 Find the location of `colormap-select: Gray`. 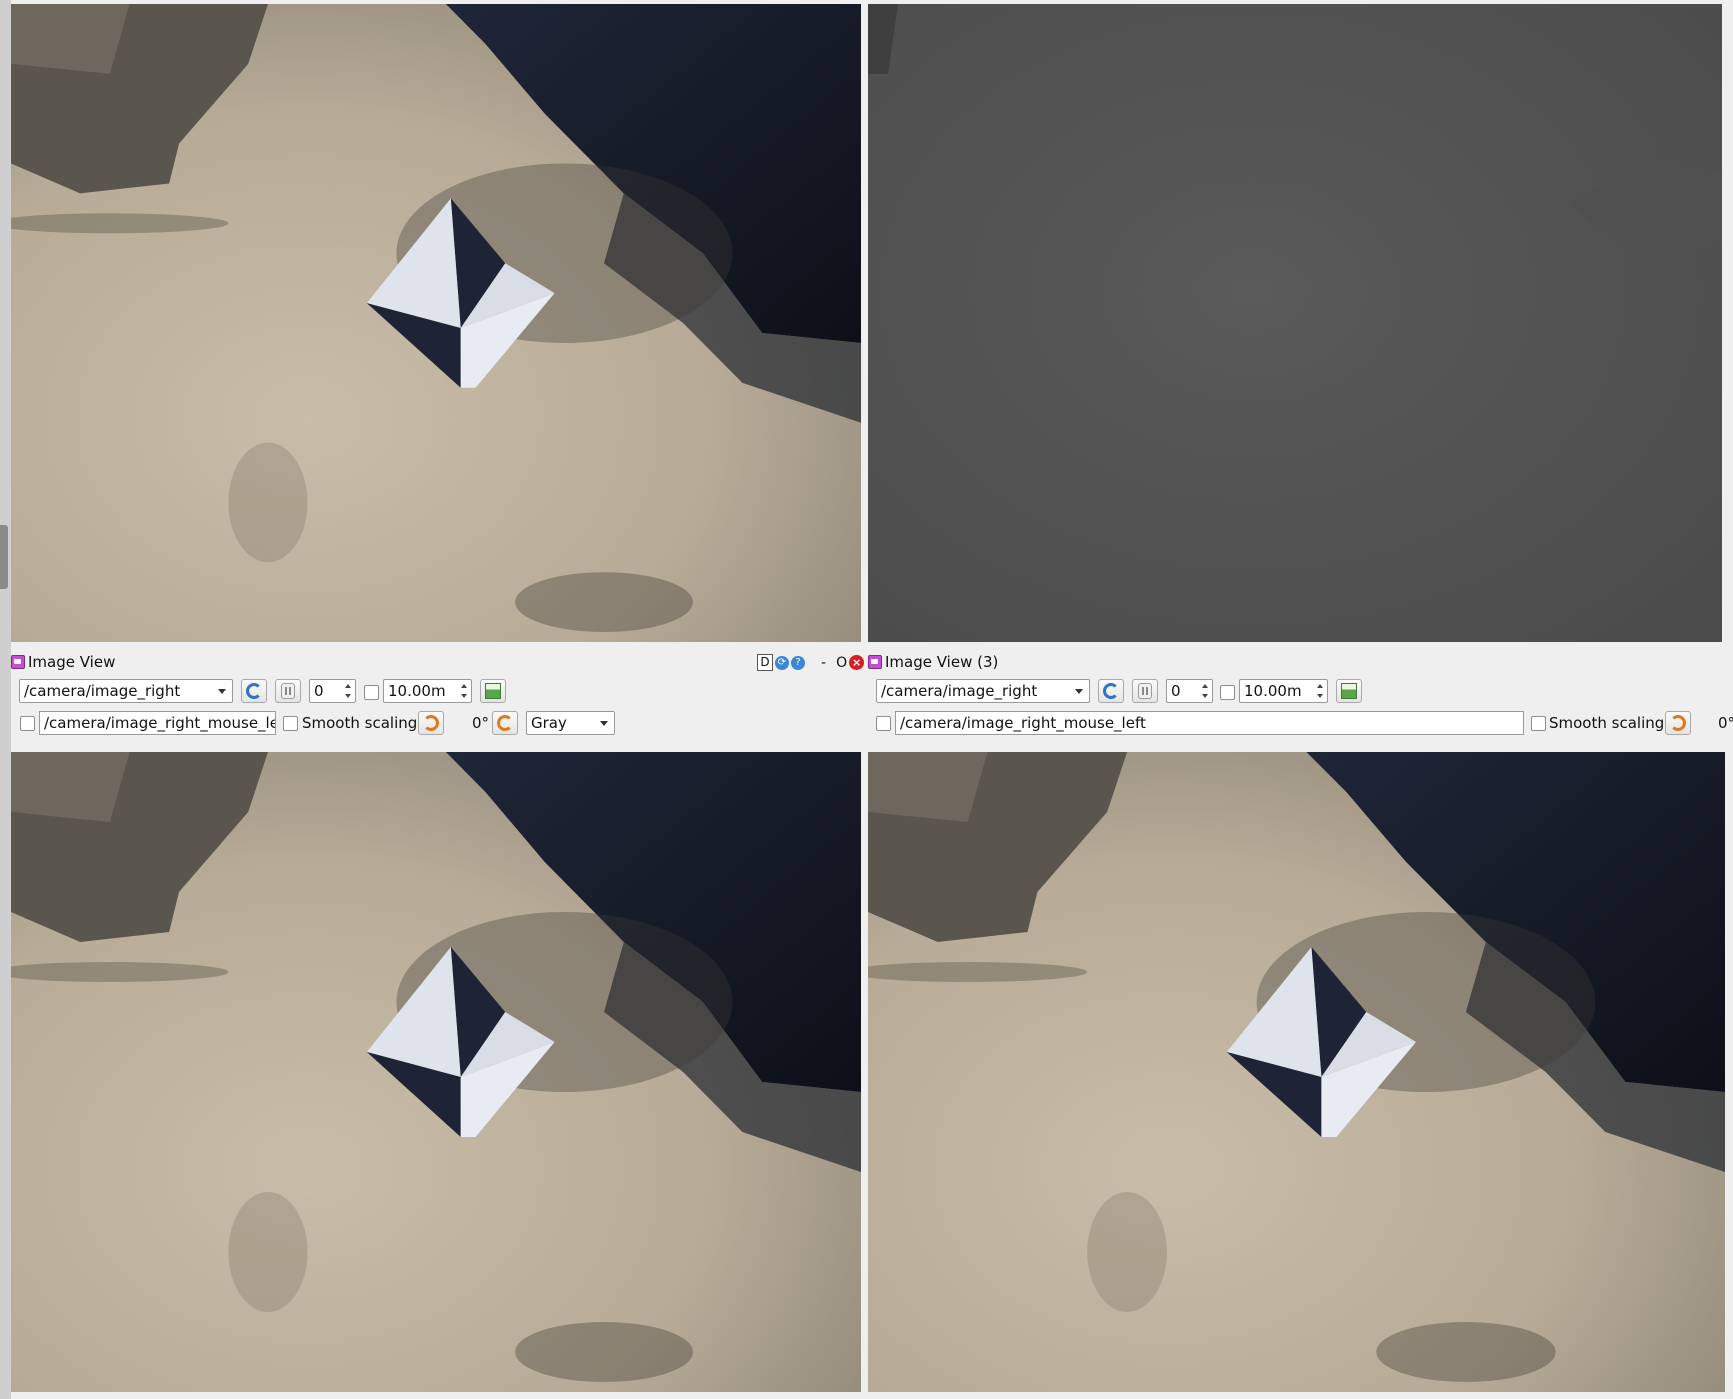

colormap-select: Gray is located at coordinates (570, 723).